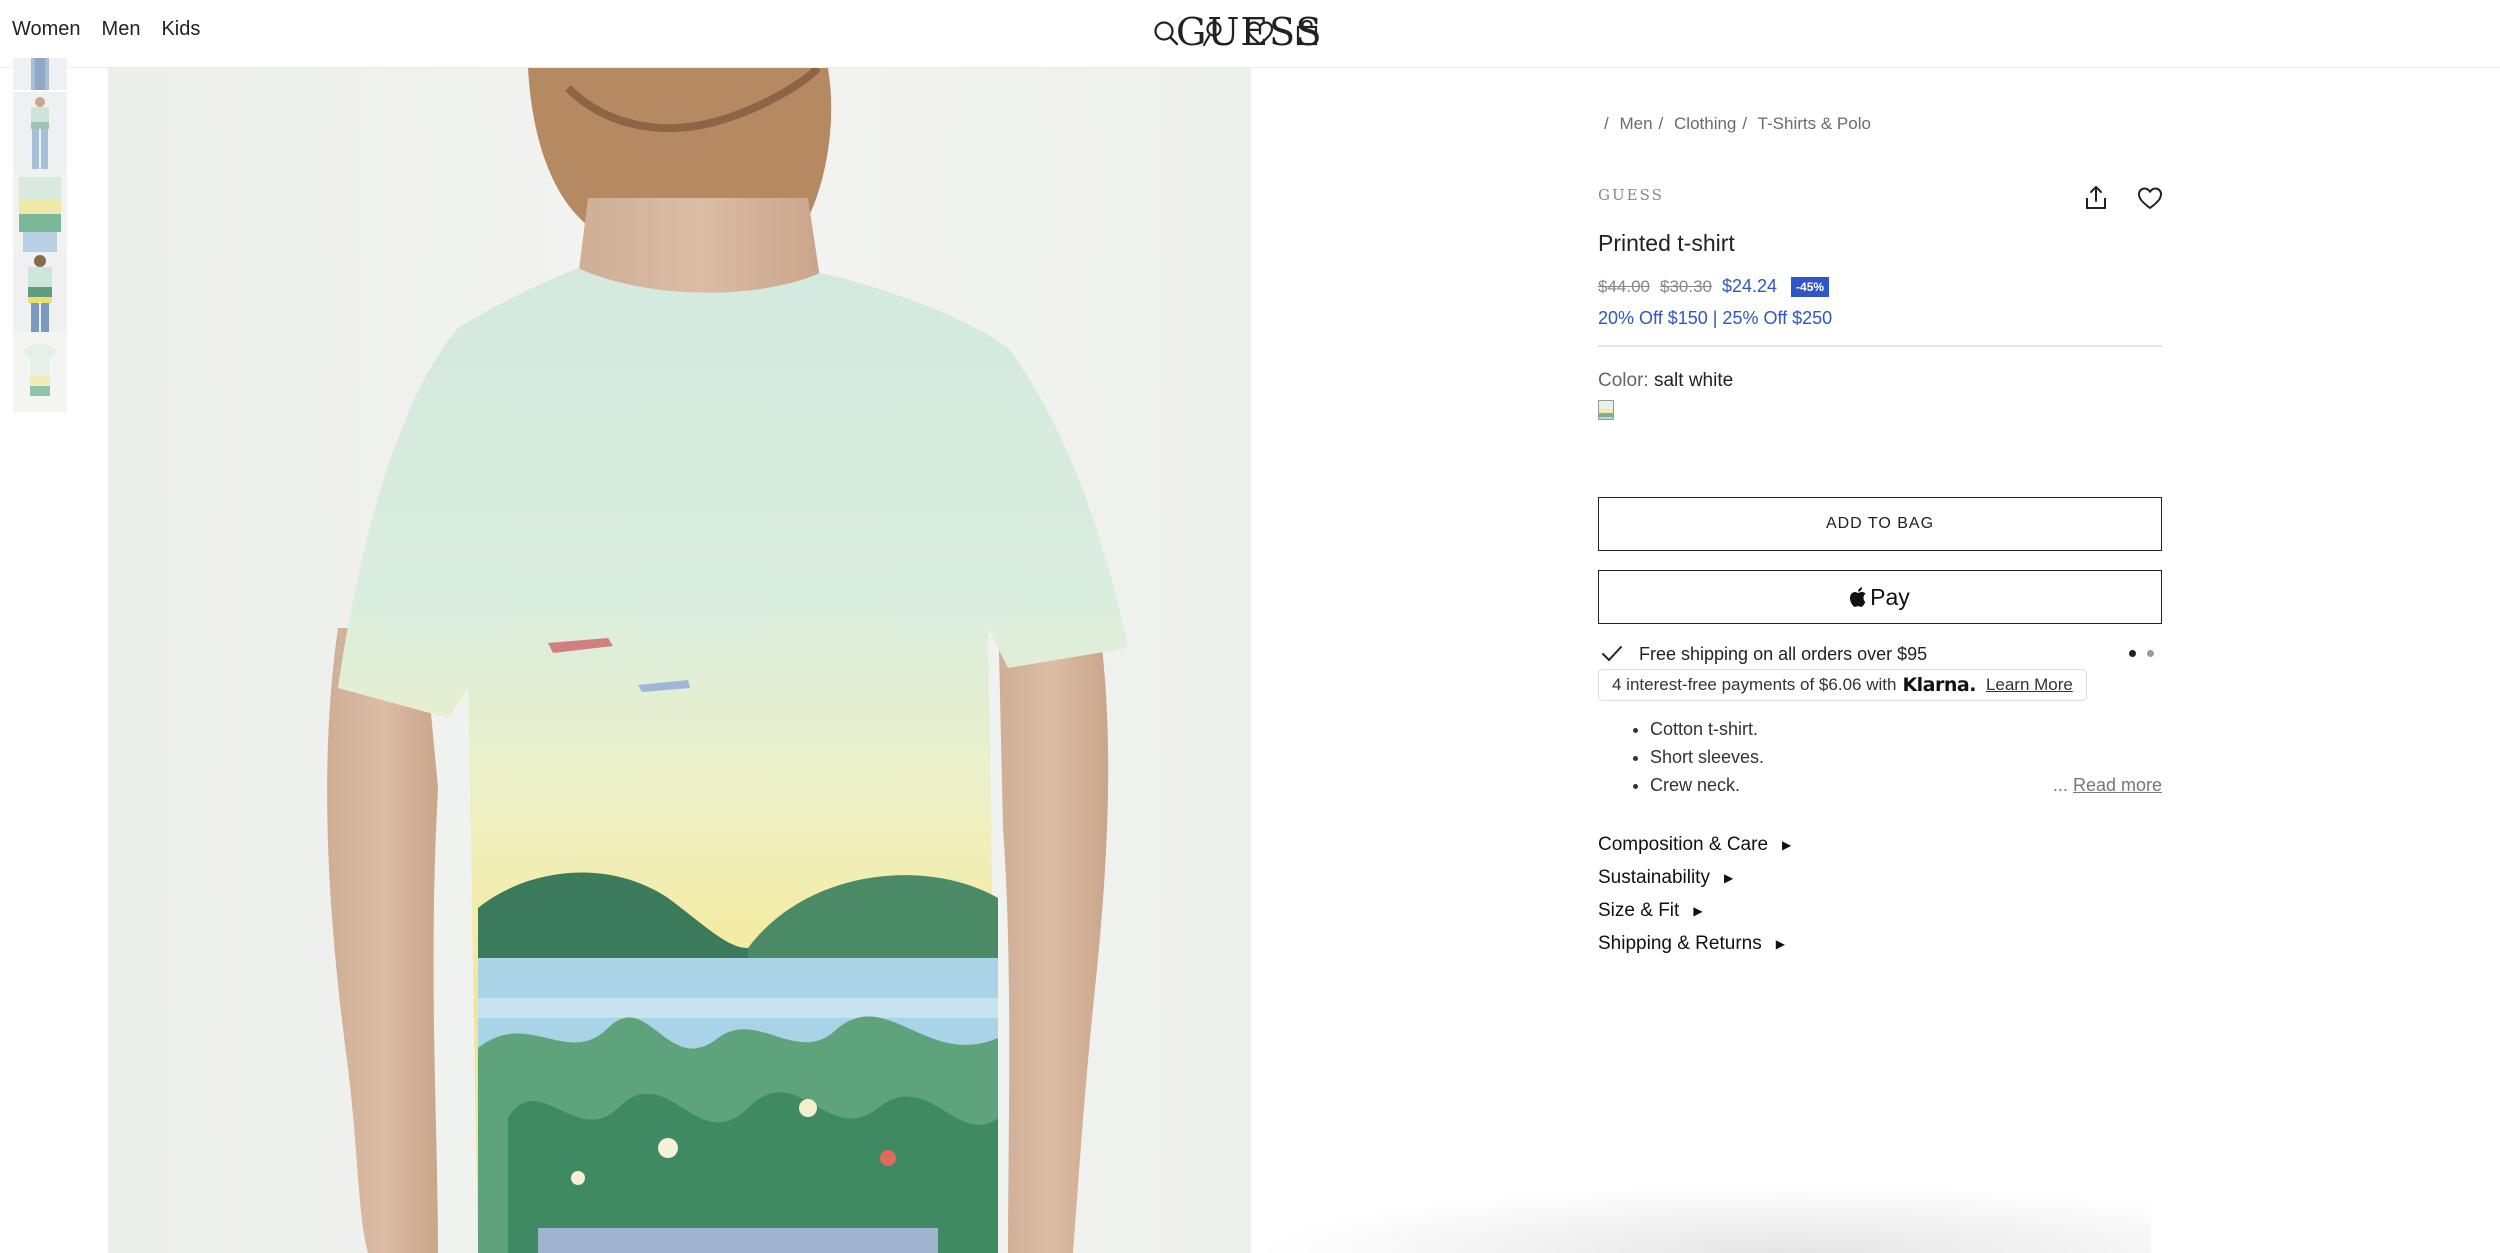 This screenshot has width=2500, height=1253. I want to click on carousel-dot-active, so click(2132, 653).